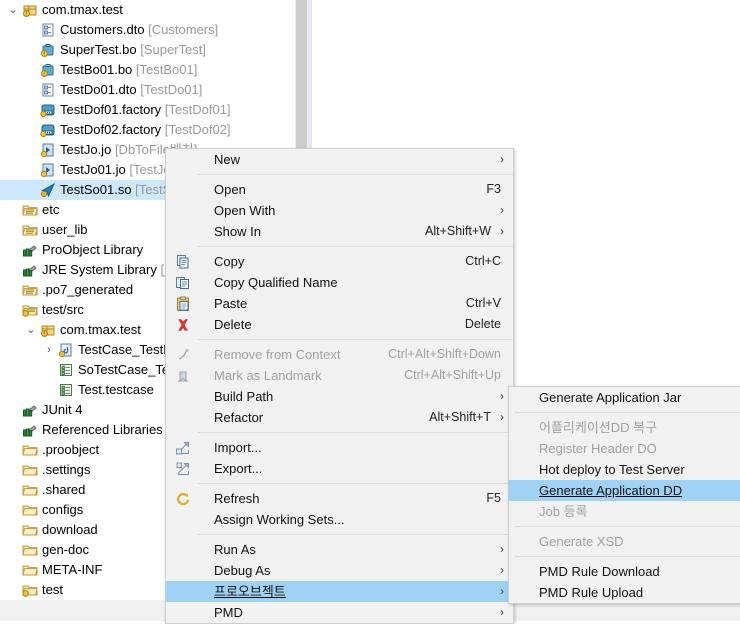 The width and height of the screenshot is (740, 624). What do you see at coordinates (624, 511) in the screenshot?
I see `submenu-item-job-등록: Job 등록` at bounding box center [624, 511].